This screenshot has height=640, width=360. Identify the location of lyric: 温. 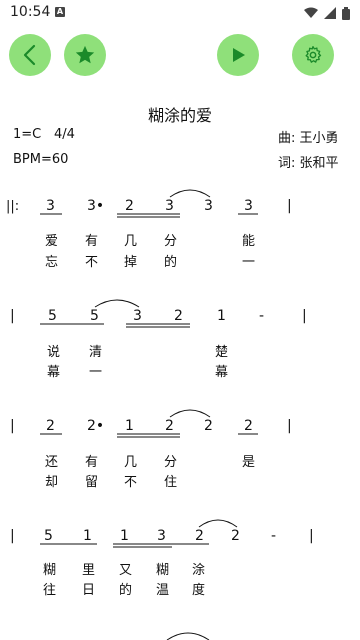
(162, 590).